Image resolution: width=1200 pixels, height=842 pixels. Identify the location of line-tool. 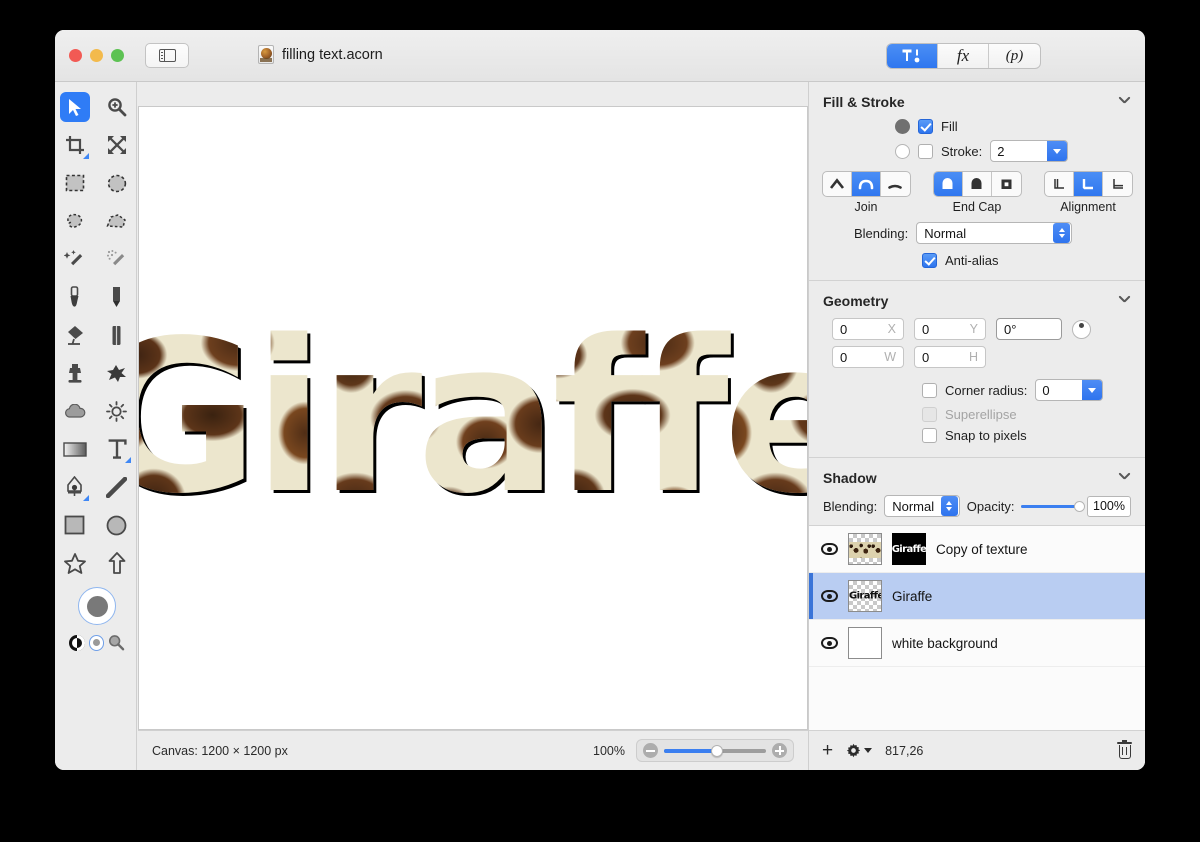
(117, 487).